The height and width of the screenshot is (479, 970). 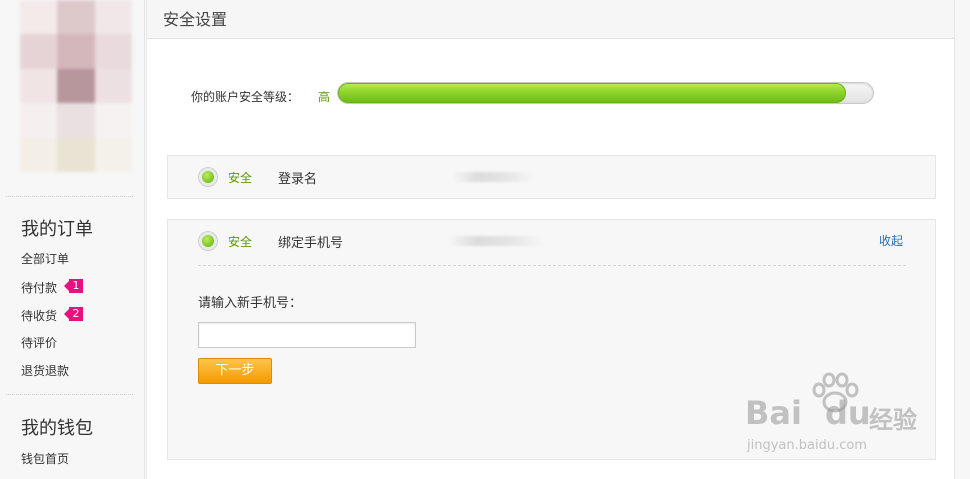 I want to click on security-level-progress-bar, so click(x=605, y=93).